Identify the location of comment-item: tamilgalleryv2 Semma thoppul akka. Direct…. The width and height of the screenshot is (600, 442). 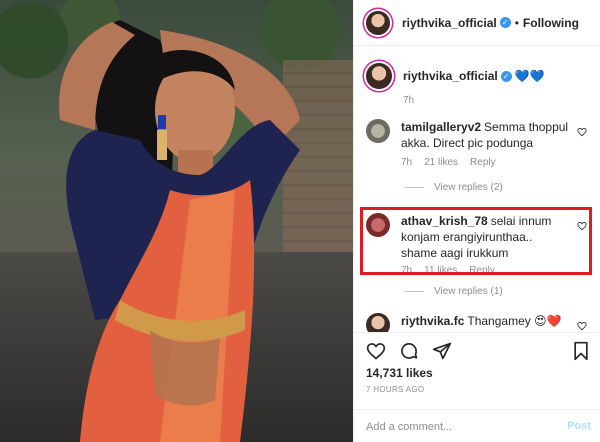
(478, 143).